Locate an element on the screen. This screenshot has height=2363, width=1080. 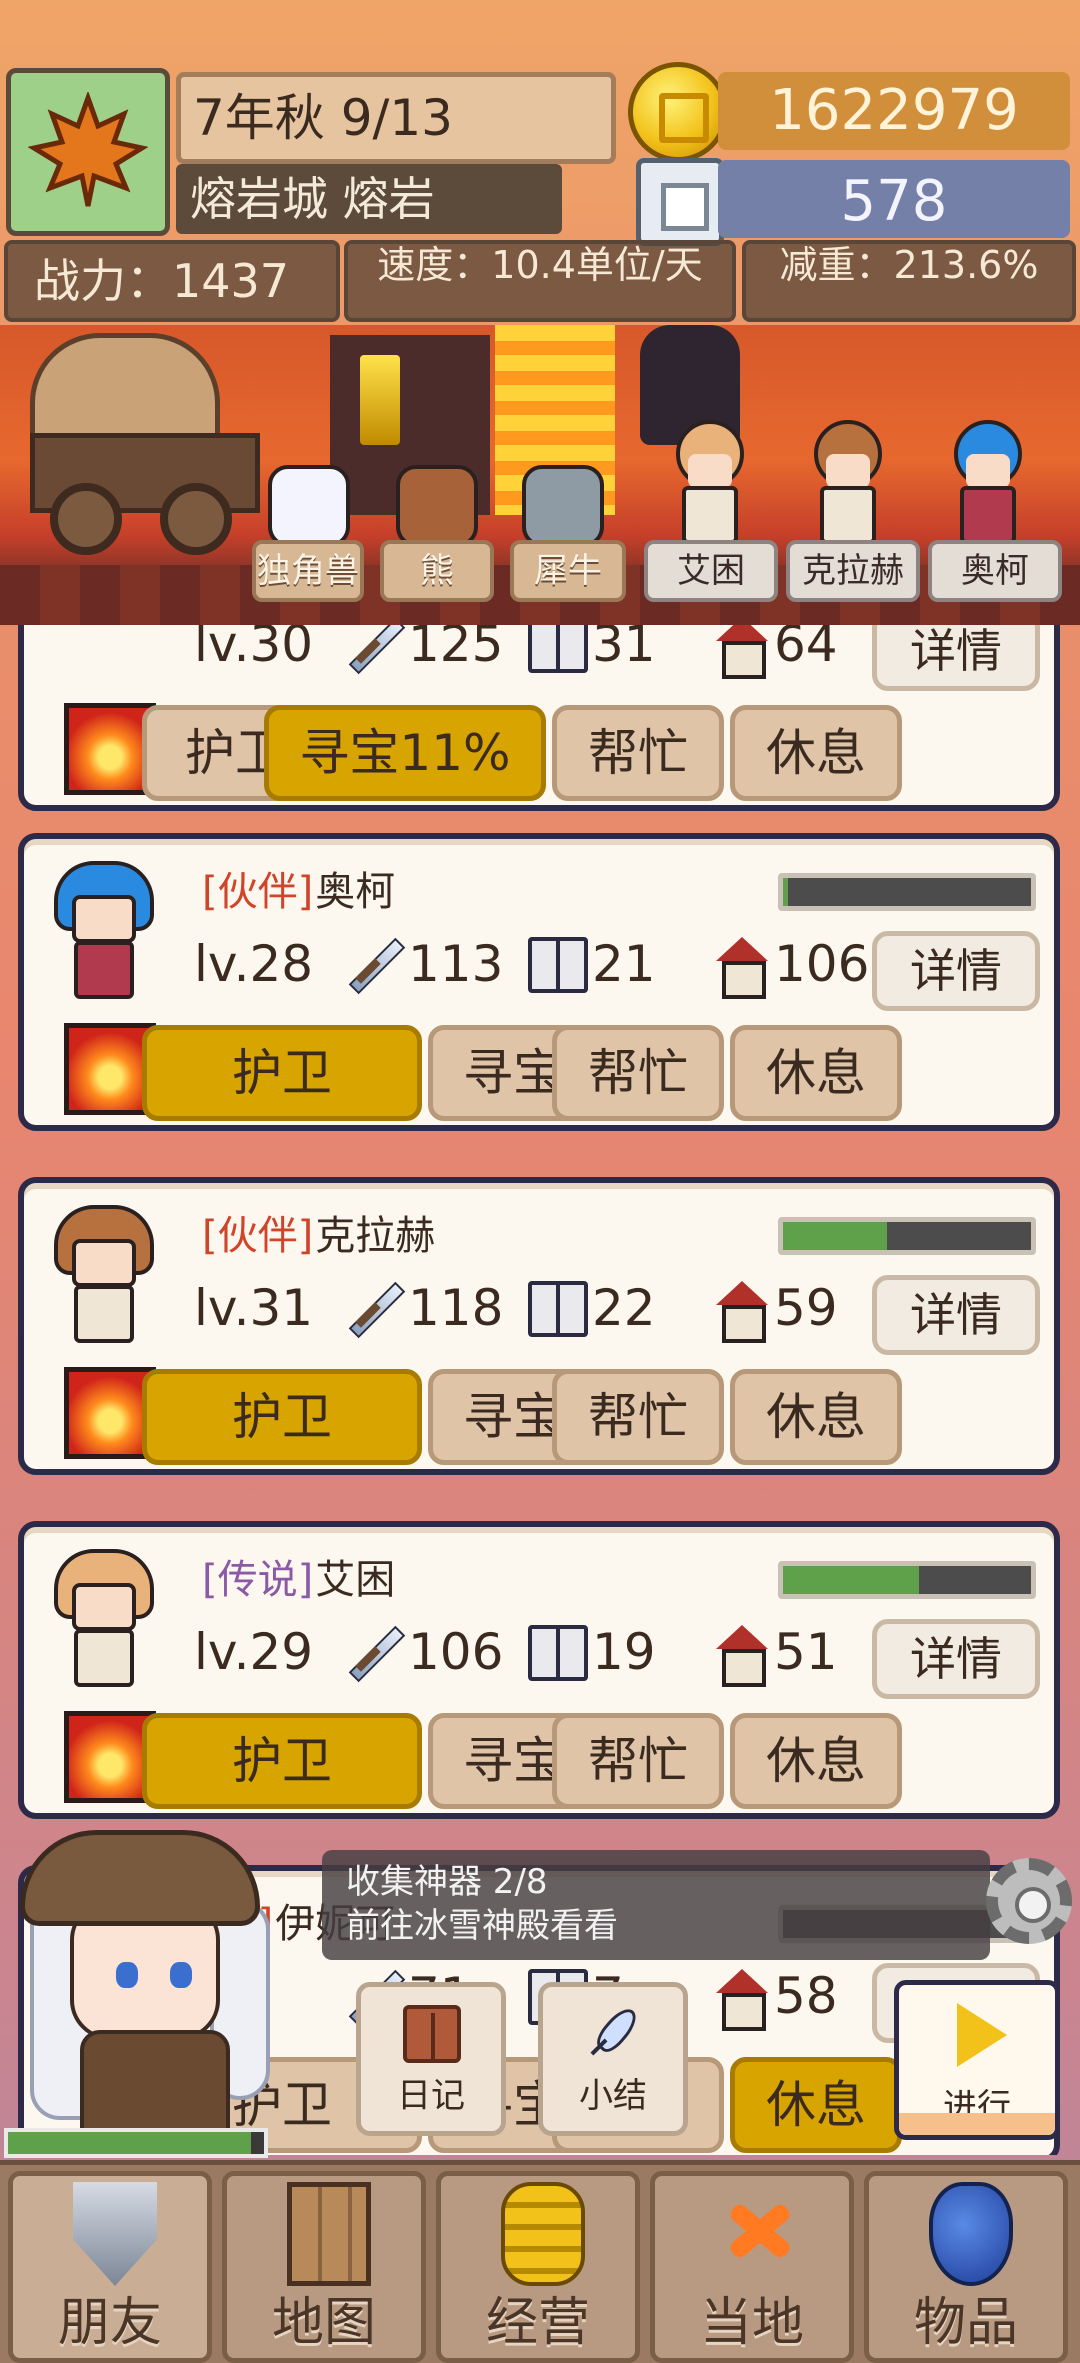
quest-banner: 收集神器 2/8 前往冰雪神殿看看 is located at coordinates (656, 1905).